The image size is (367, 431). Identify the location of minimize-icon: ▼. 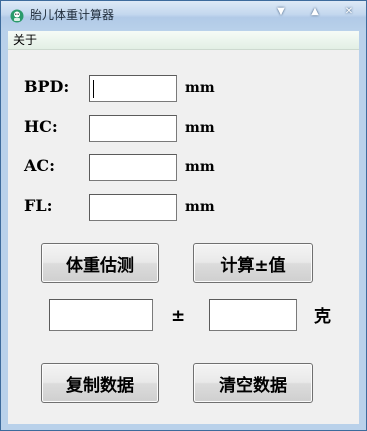
(281, 12).